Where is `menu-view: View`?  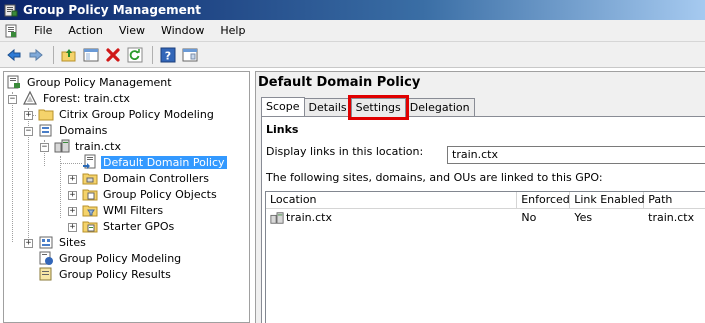 menu-view: View is located at coordinates (132, 30).